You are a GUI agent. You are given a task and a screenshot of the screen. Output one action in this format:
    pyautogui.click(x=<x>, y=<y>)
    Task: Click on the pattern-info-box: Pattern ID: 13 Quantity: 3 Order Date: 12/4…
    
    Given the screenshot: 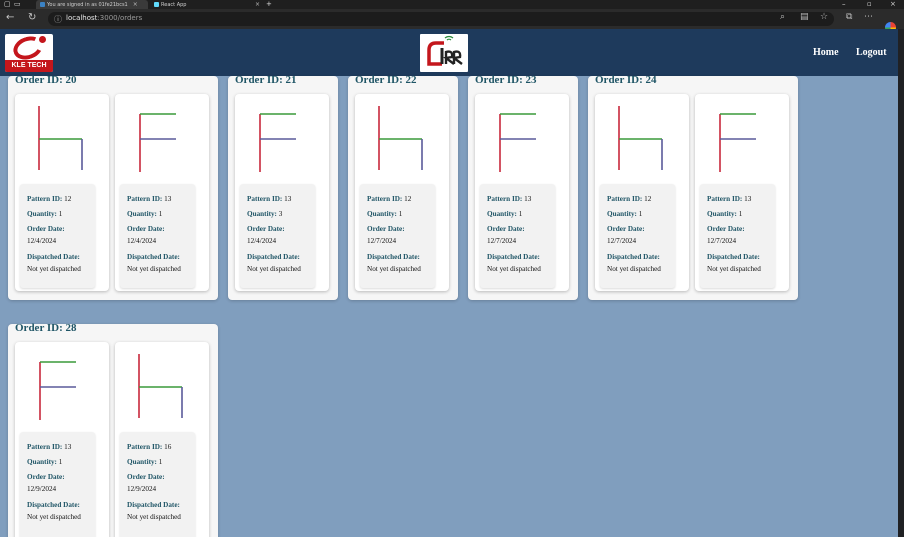 What is the action you would take?
    pyautogui.click(x=277, y=236)
    